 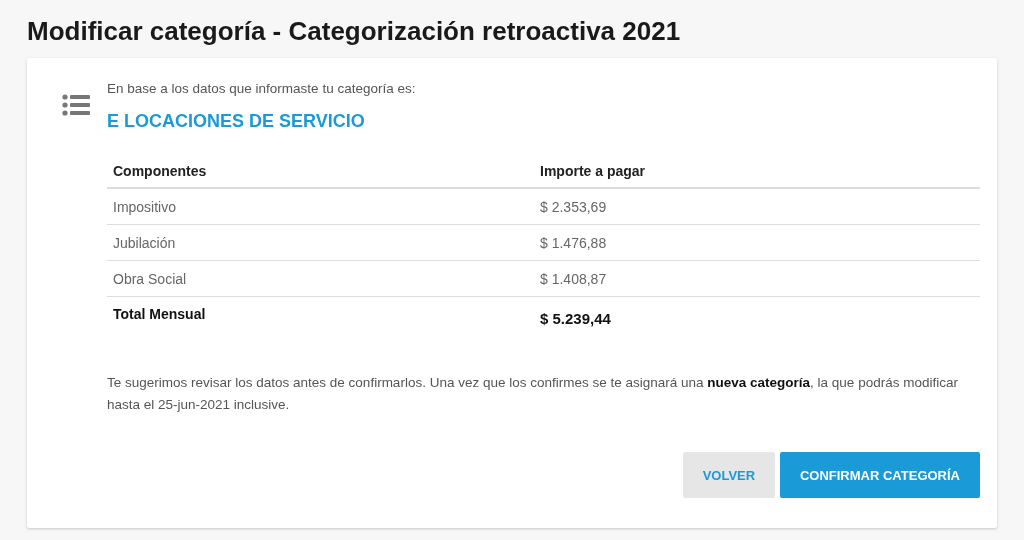 I want to click on table-cell: $ 2.353,69, so click(x=757, y=206).